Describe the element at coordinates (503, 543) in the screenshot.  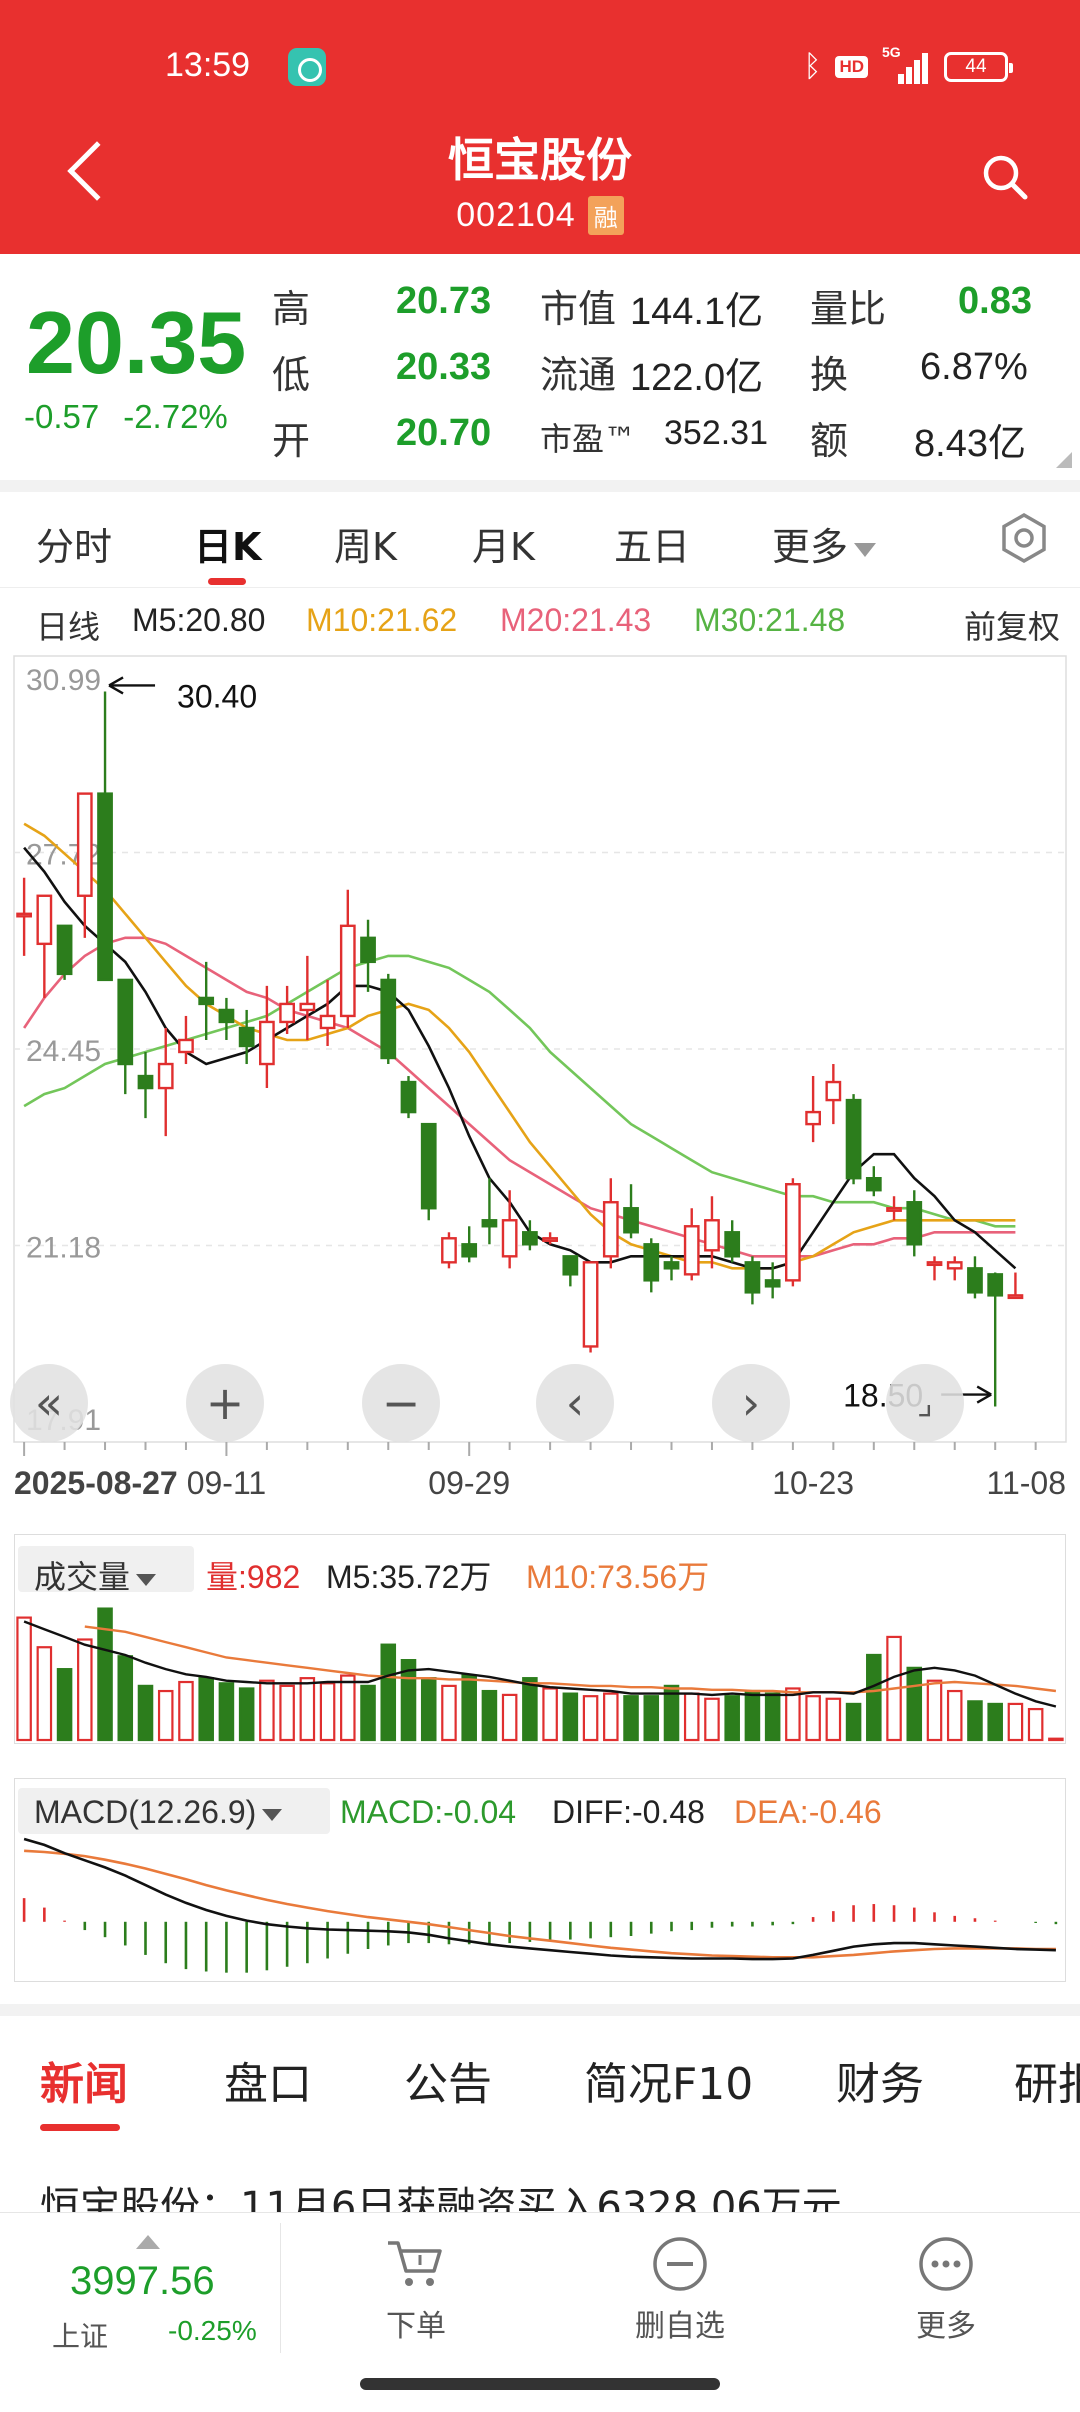
I see `tab-monthly-k: 月K` at that location.